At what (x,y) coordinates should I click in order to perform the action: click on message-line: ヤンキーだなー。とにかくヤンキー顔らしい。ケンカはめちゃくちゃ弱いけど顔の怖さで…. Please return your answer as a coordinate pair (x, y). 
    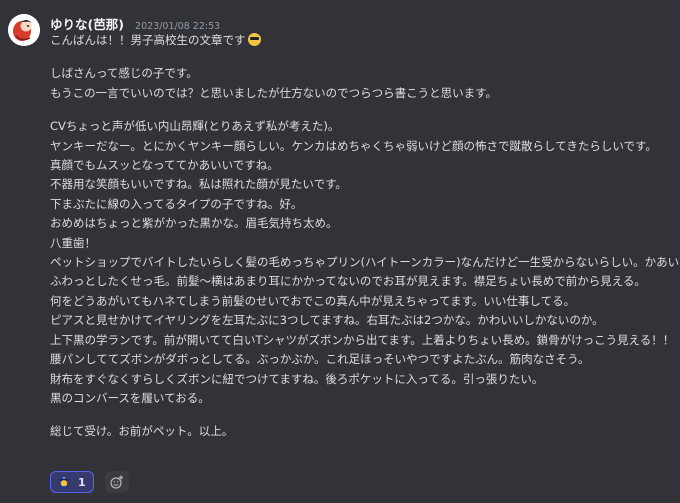
    Looking at the image, I should click on (353, 145).